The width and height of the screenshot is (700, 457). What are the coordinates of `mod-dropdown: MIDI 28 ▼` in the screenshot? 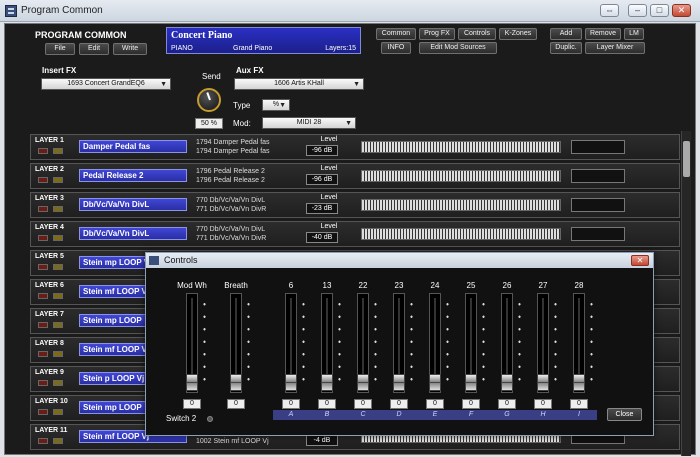 It's located at (309, 123).